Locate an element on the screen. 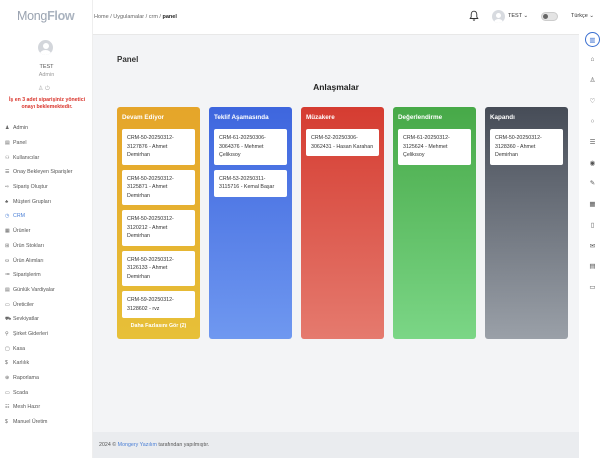 This screenshot has width=606, height=458. column-title: Teklif Aşamasında is located at coordinates (241, 117).